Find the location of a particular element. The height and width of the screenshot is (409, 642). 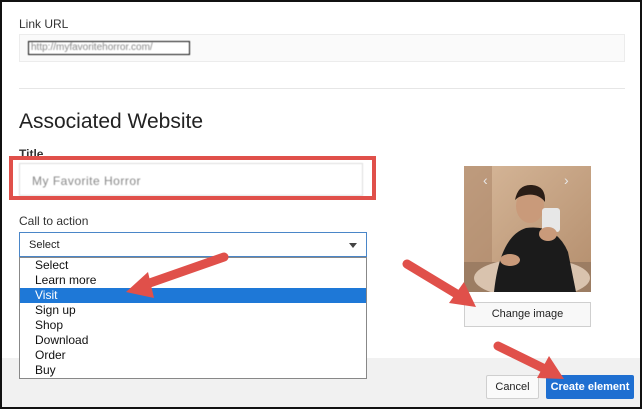

cta-option-order: Order is located at coordinates (193, 355).